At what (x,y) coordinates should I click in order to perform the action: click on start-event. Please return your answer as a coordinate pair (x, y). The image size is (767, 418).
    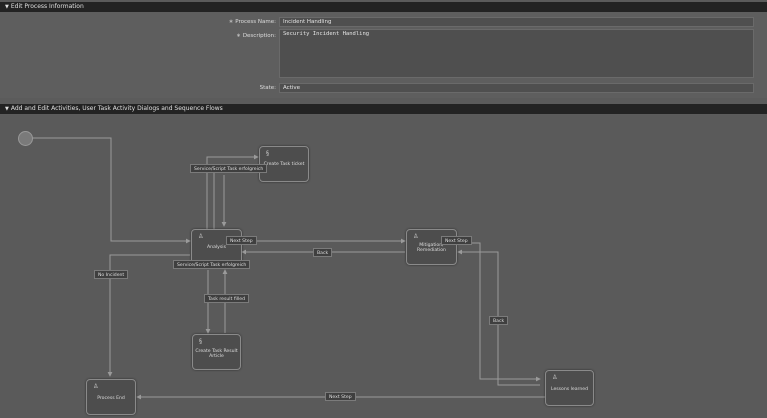
    Looking at the image, I should click on (25, 138).